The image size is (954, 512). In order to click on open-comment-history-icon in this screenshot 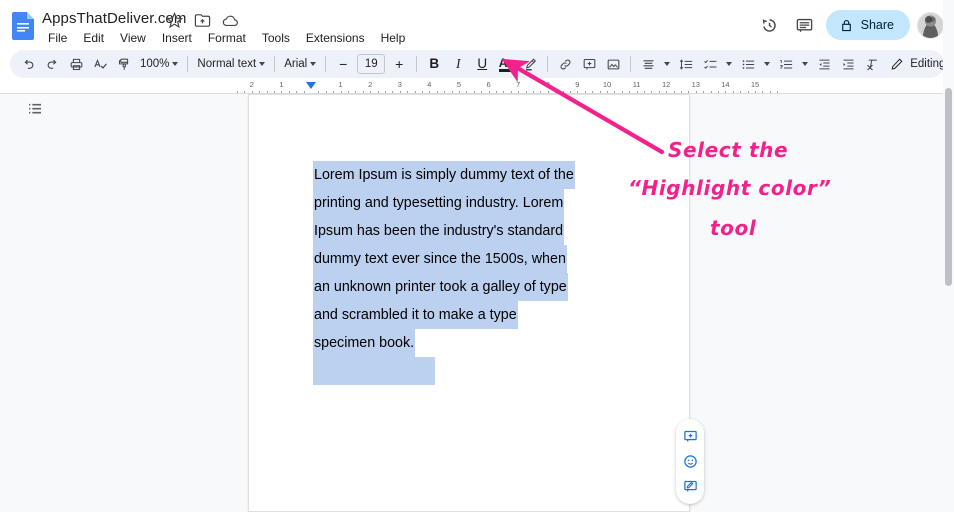, I will do `click(805, 25)`.